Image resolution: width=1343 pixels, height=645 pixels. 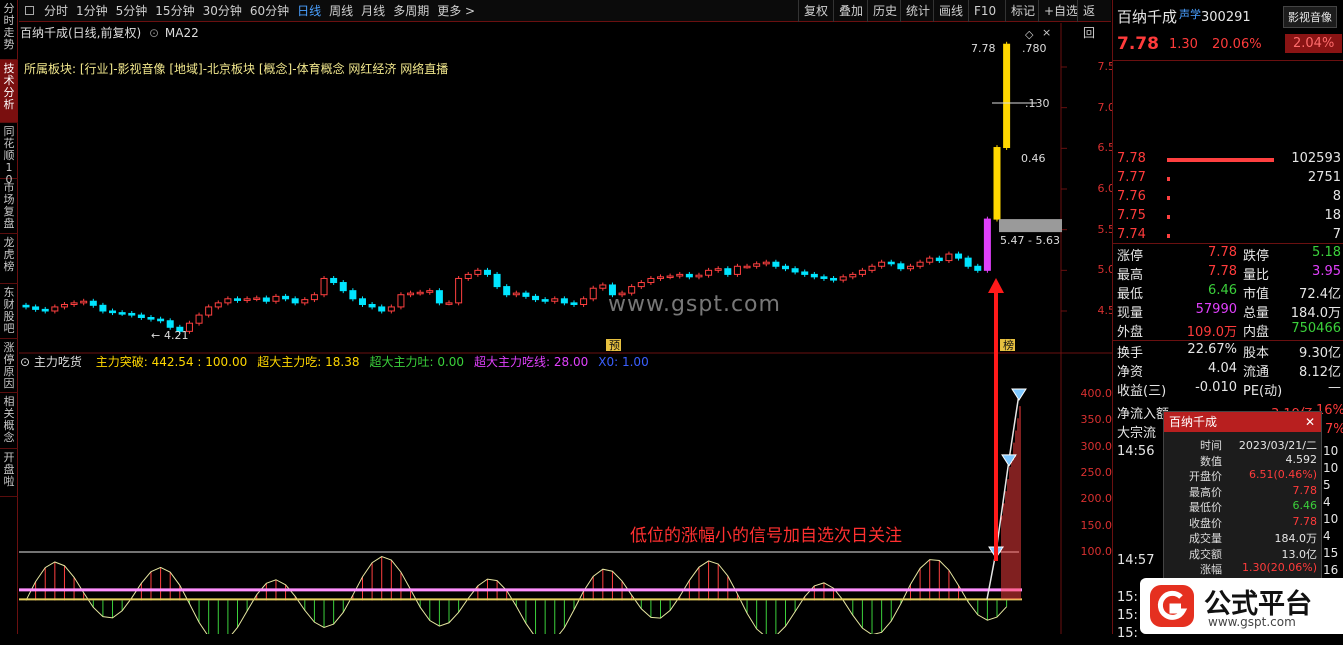 I want to click on tab-char: 榜, so click(x=9, y=266).